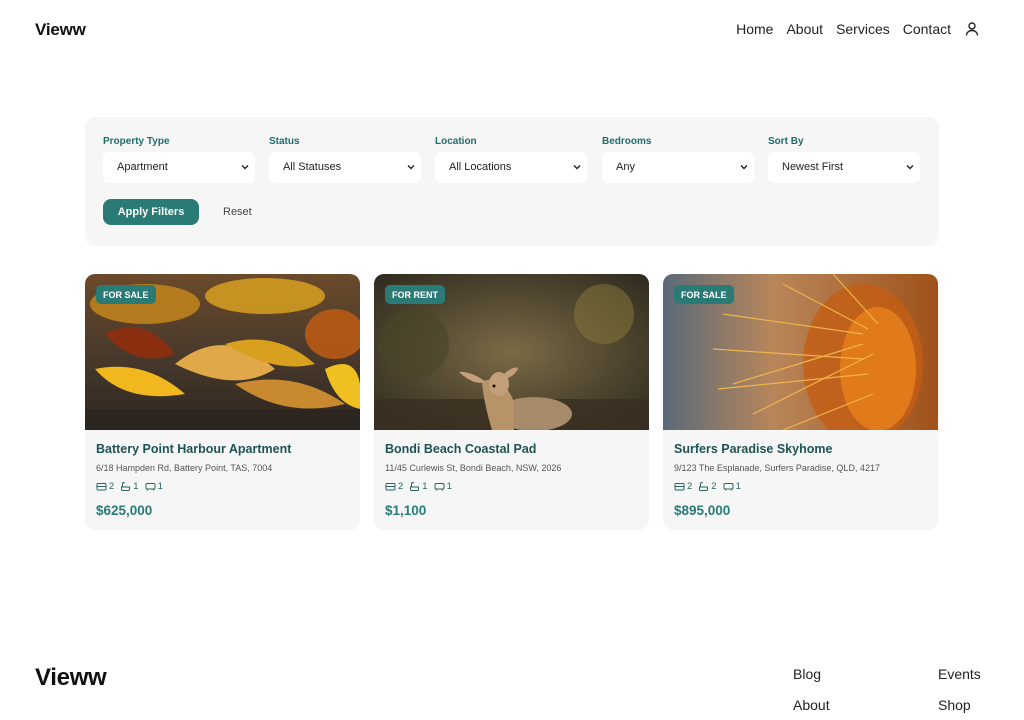 This screenshot has width=1024, height=720. Describe the element at coordinates (284, 141) in the screenshot. I see `filter-label: Status` at that location.